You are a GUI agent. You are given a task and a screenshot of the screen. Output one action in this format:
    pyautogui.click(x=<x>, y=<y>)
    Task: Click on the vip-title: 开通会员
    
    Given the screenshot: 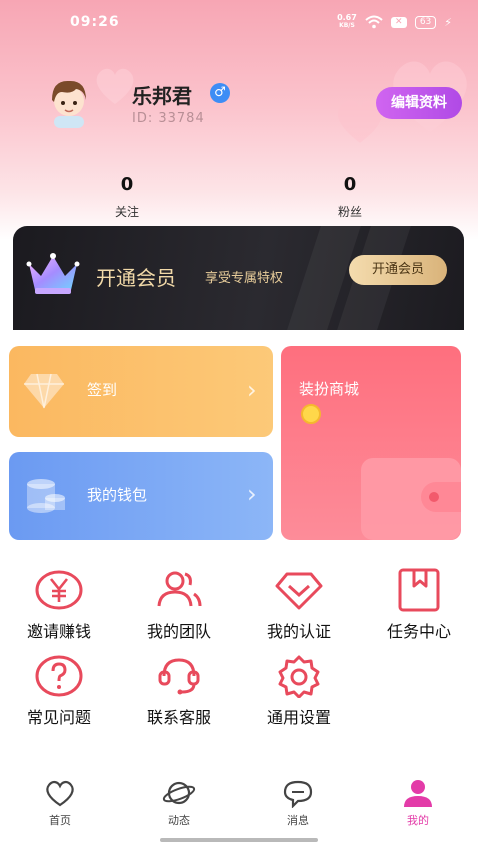 What is the action you would take?
    pyautogui.click(x=136, y=278)
    